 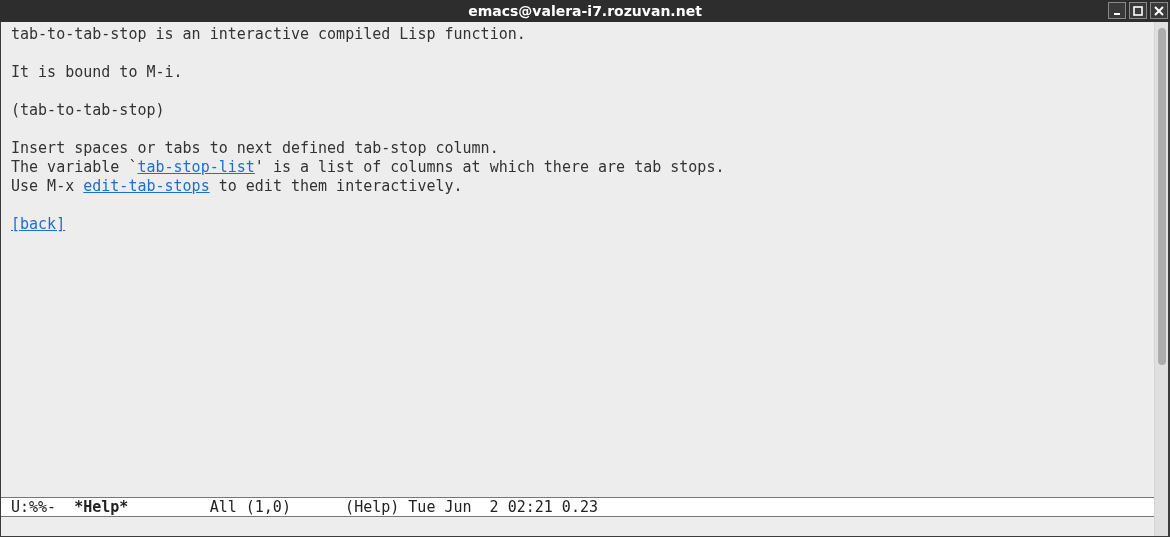 What do you see at coordinates (340, 186) in the screenshot?
I see `help-text: to edit them interactively.` at bounding box center [340, 186].